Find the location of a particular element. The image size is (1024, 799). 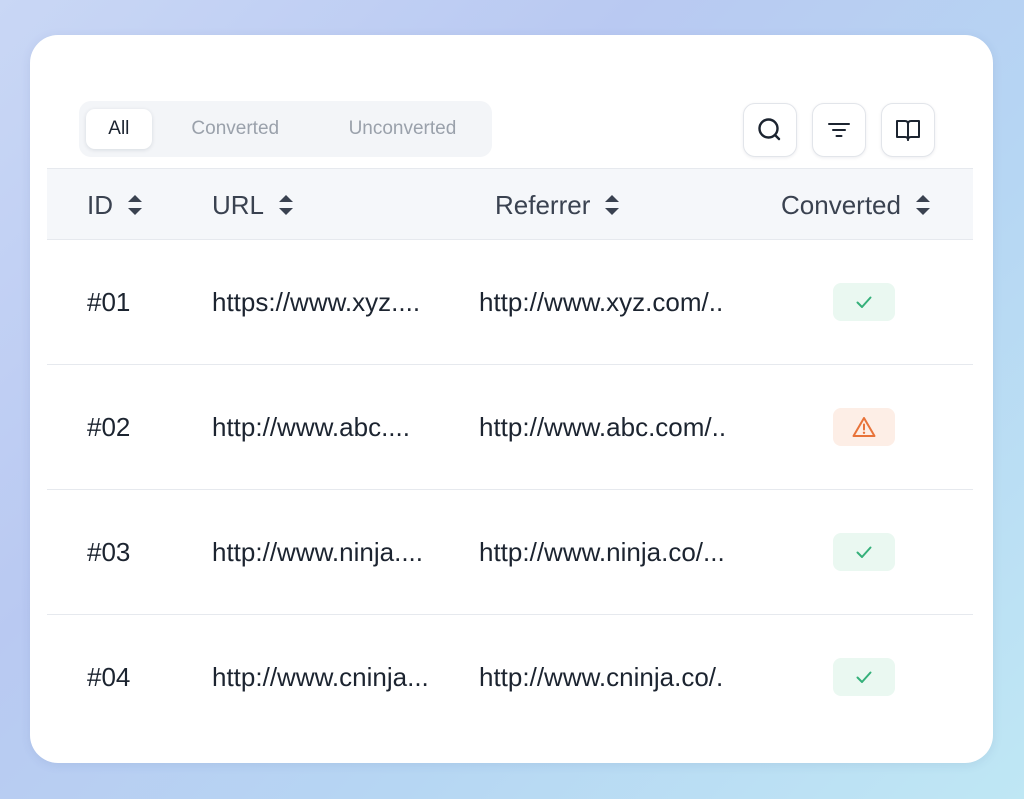

tab-all: All is located at coordinates (119, 129).